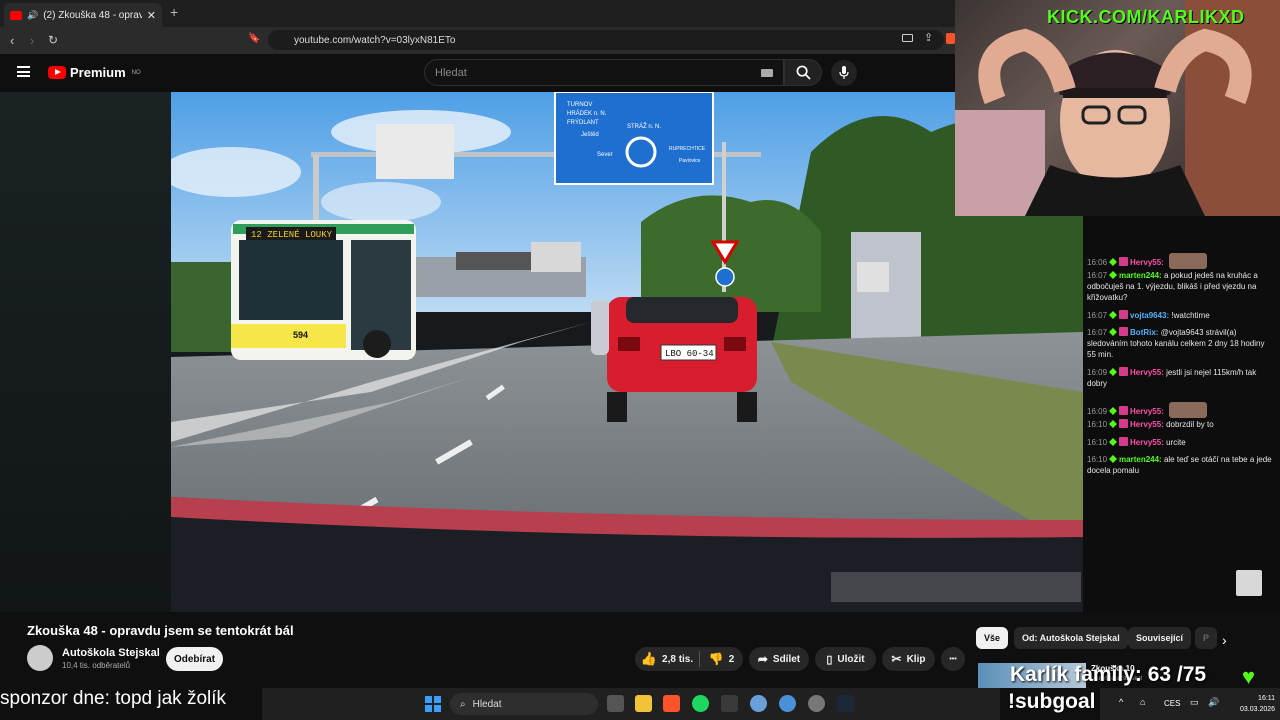 This screenshot has height=720, width=1280. What do you see at coordinates (950, 38) in the screenshot?
I see `brave-shield-icon` at bounding box center [950, 38].